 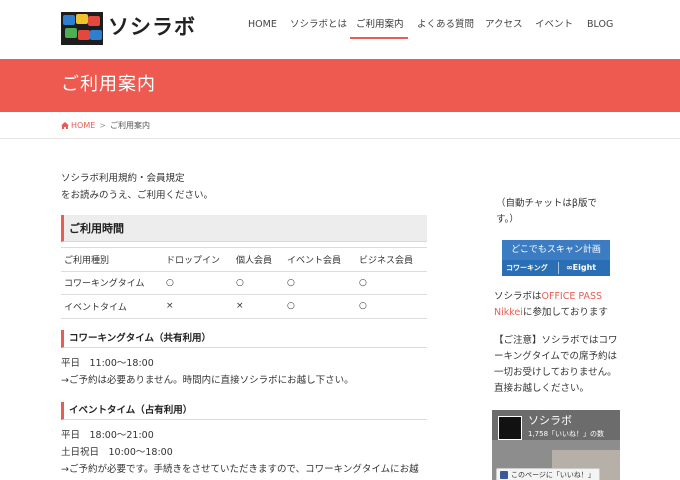 I want to click on terms-link: ソシラボ利用規約・会員規定, so click(x=123, y=179).